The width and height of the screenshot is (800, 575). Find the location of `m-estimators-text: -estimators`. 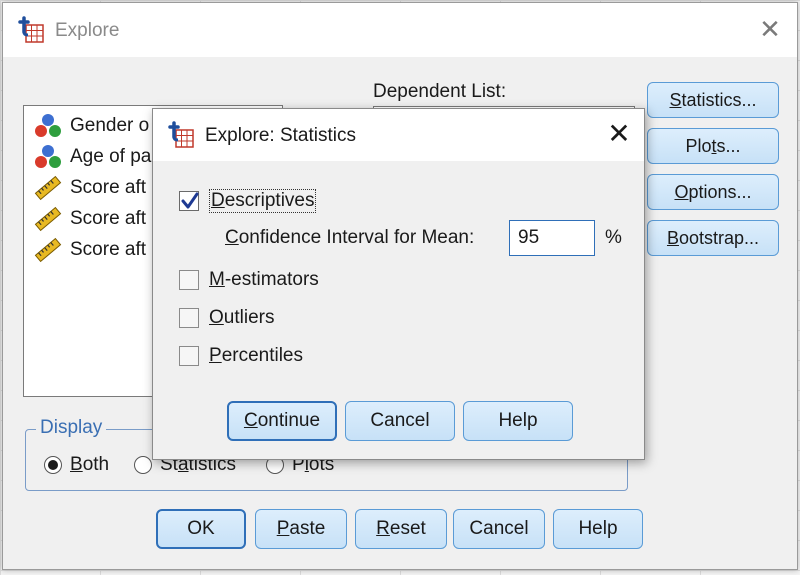

m-estimators-text: -estimators is located at coordinates (271, 279).